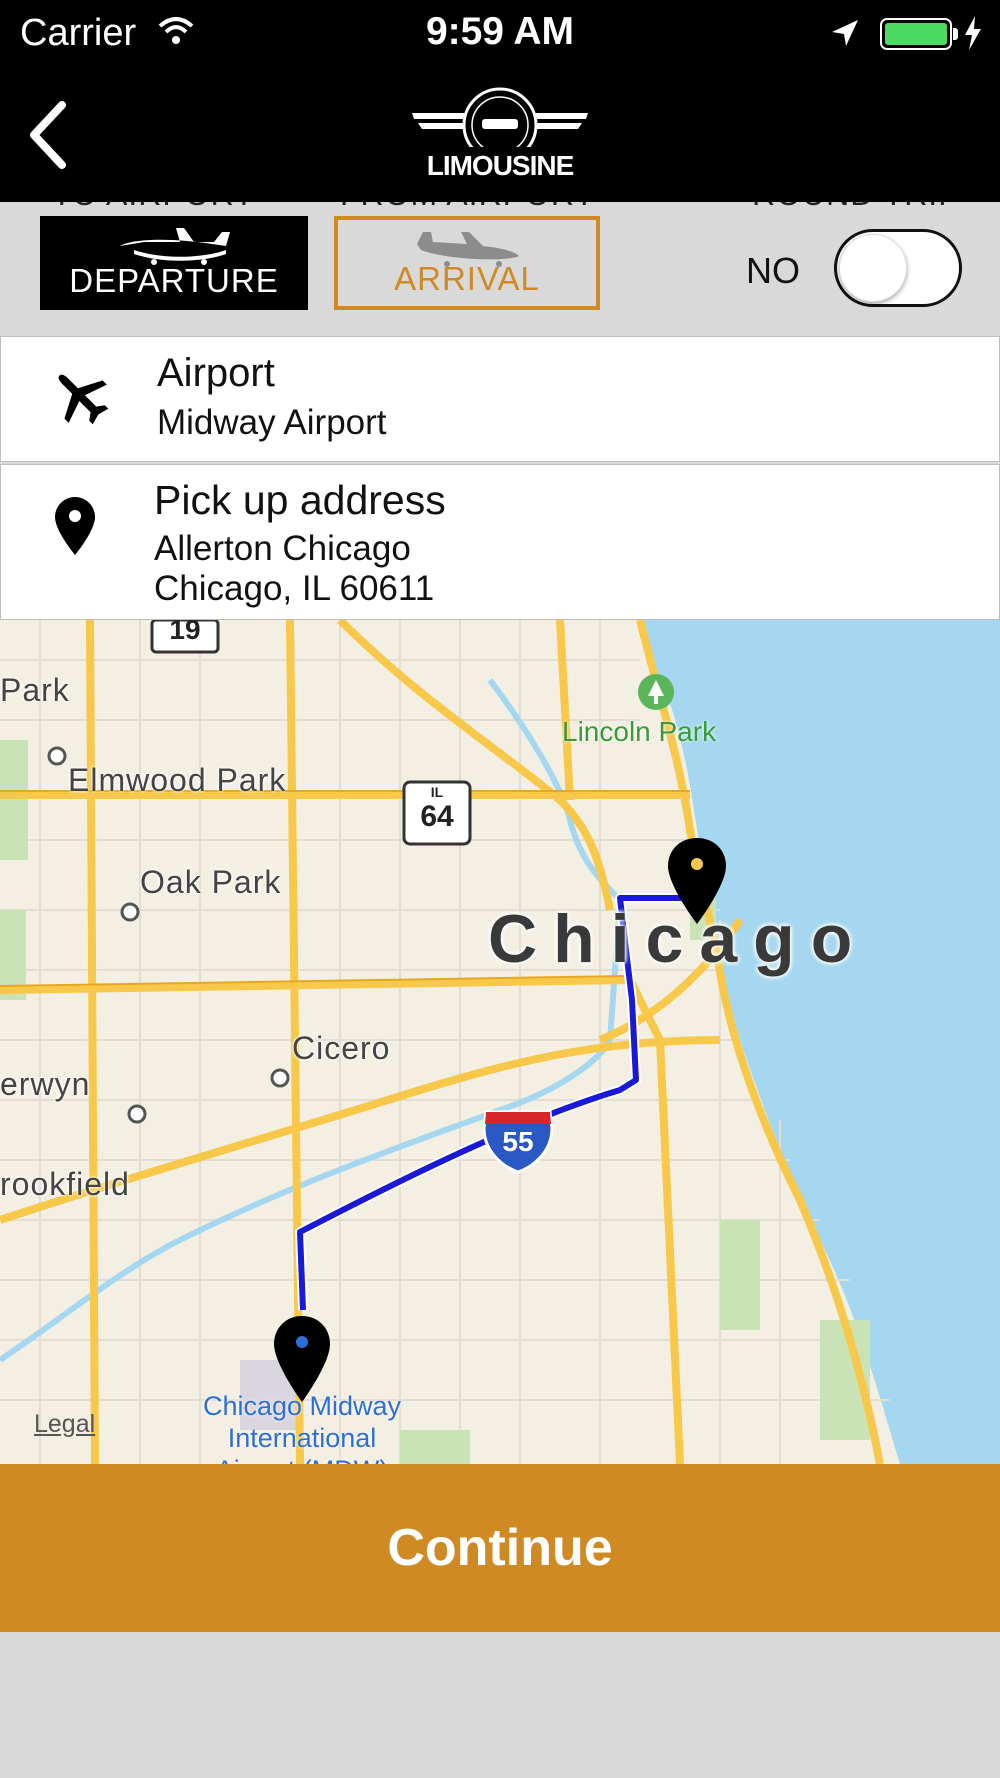  Describe the element at coordinates (211, 882) in the screenshot. I see `map-place-oak-park: Oak Park` at that location.